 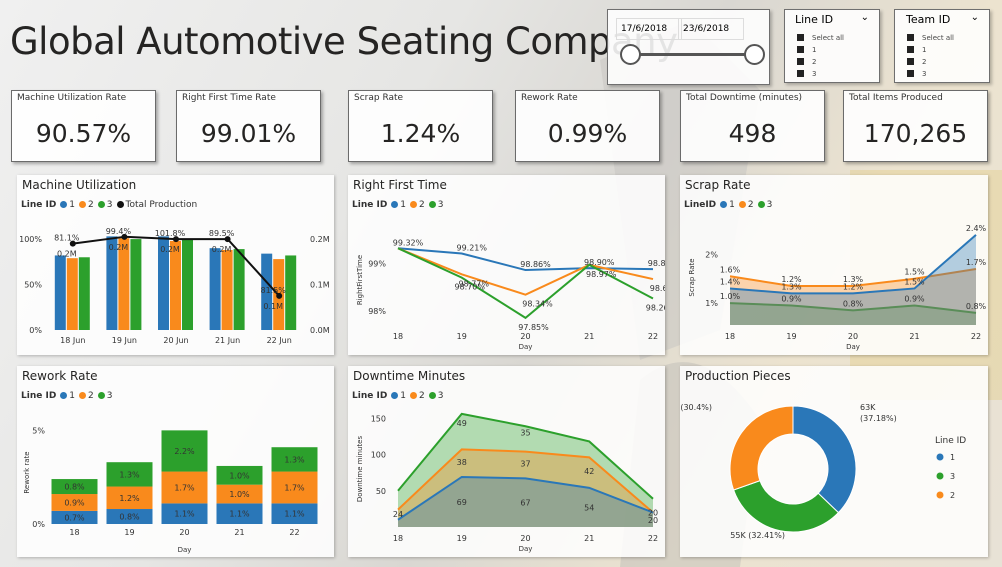 I want to click on y-tick-label: 50%, so click(x=33, y=285).